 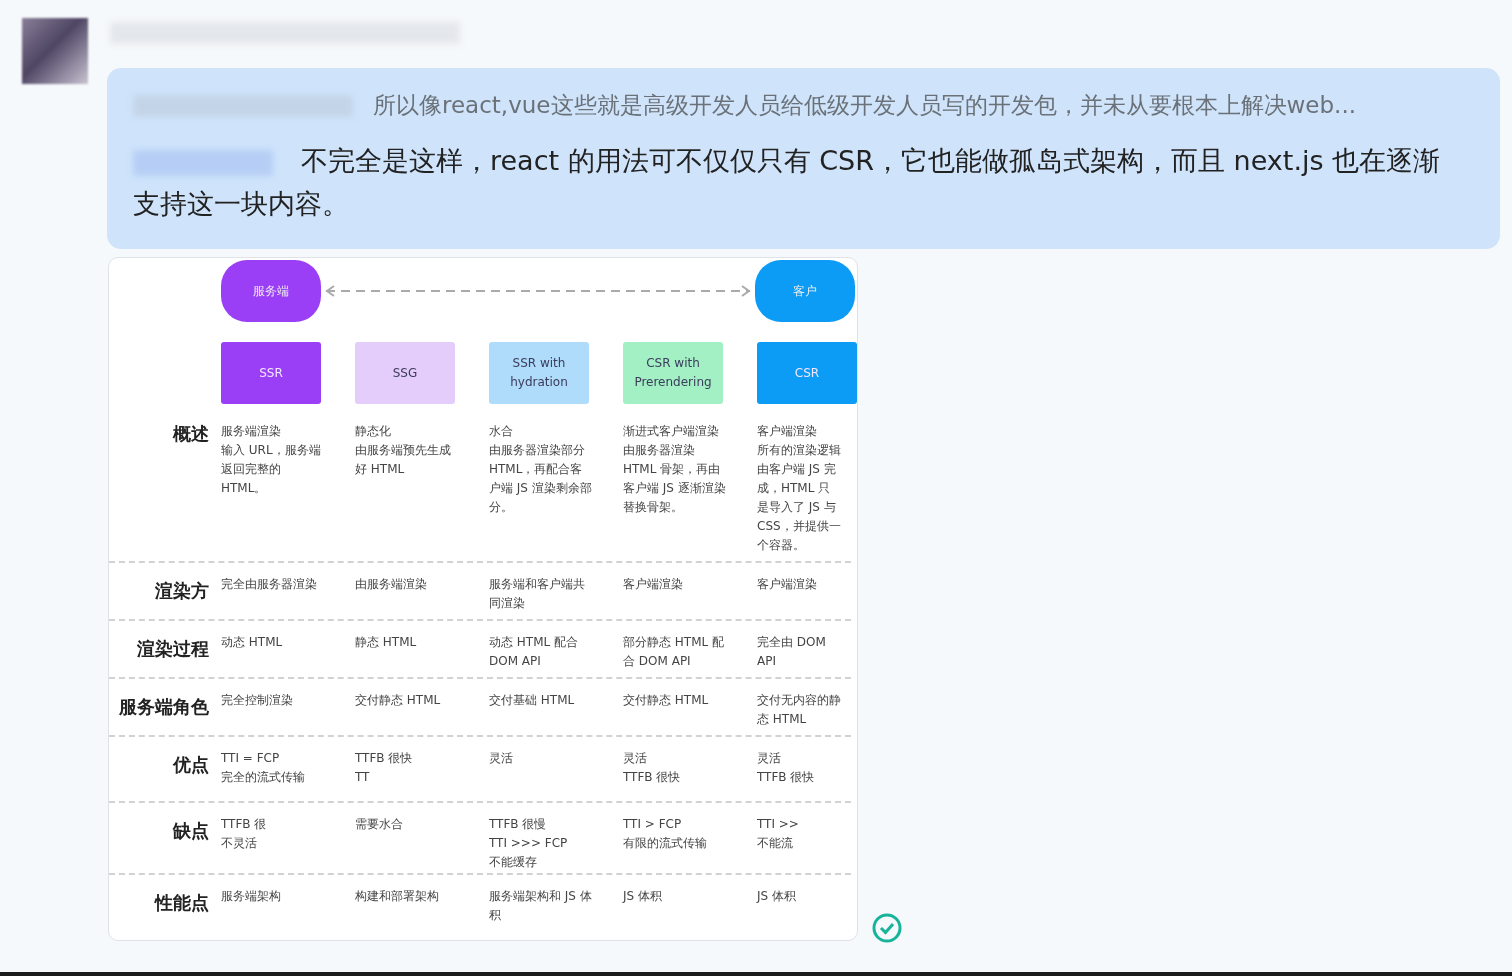 I want to click on row-label: 渲染过程, so click(x=173, y=649).